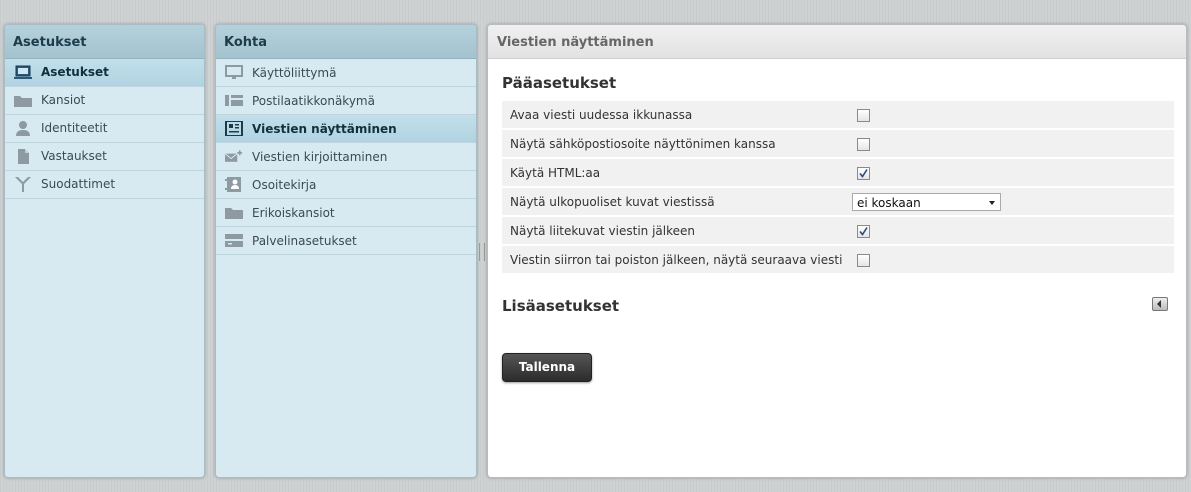 Image resolution: width=1191 pixels, height=492 pixels. What do you see at coordinates (559, 83) in the screenshot?
I see `main-settings-title: Pääasetukset` at bounding box center [559, 83].